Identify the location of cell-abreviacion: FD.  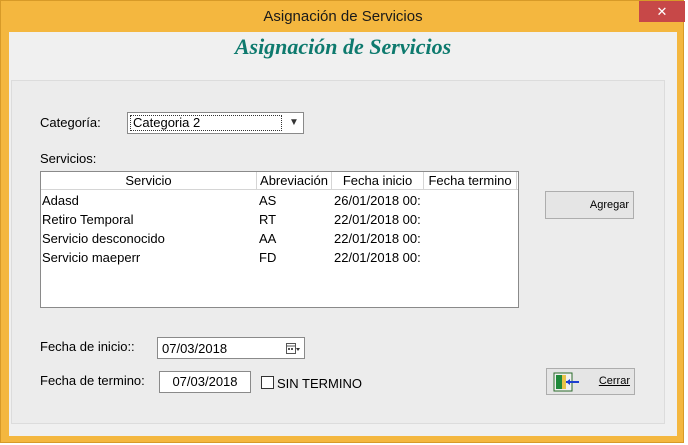
(268, 257).